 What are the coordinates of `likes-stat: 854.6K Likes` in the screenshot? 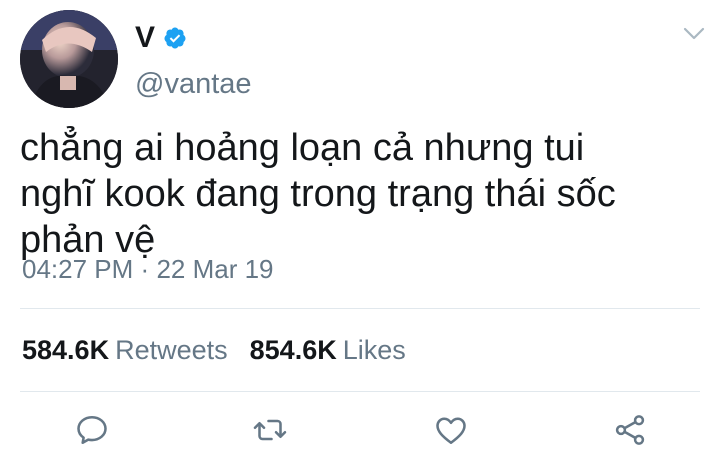 It's located at (328, 350).